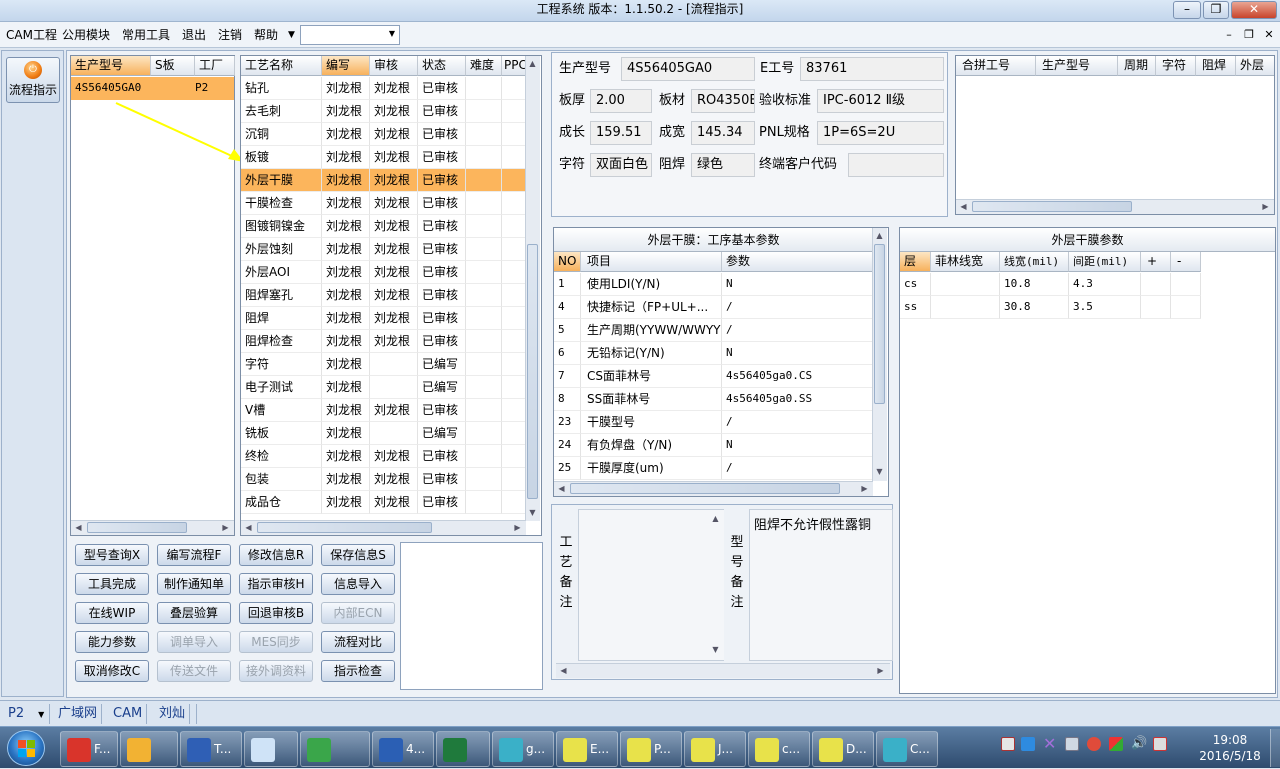  What do you see at coordinates (383, 111) in the screenshot?
I see `process-row: 去毛刺 刘龙根 刘龙根 已审核` at bounding box center [383, 111].